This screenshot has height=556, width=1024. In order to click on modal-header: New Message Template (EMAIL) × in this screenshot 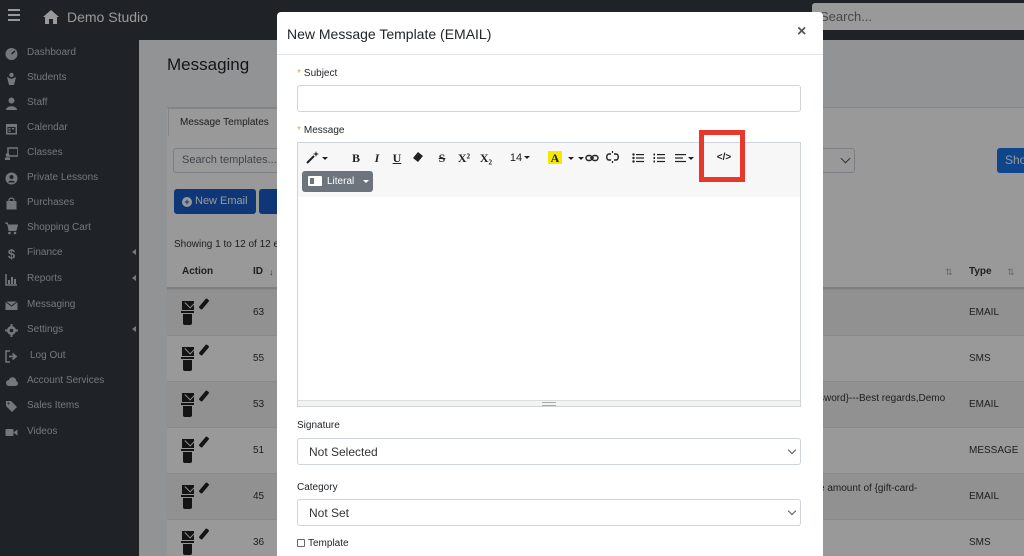, I will do `click(550, 33)`.